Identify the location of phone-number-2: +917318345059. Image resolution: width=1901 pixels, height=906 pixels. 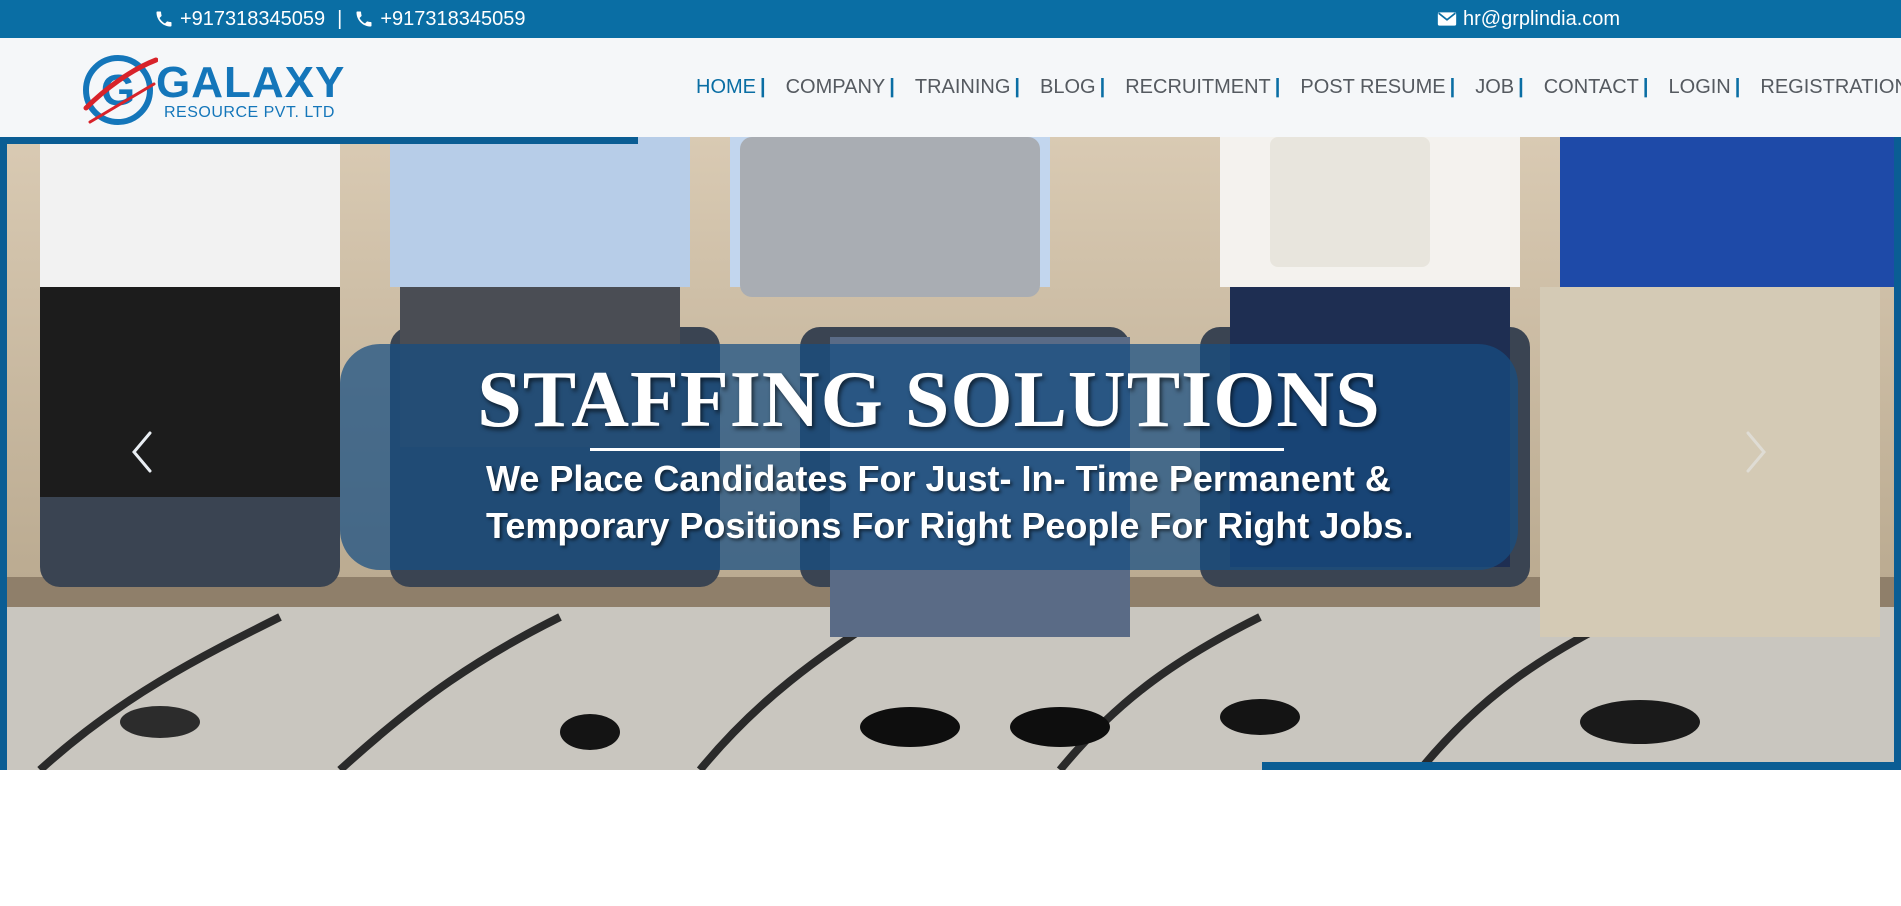
(453, 18).